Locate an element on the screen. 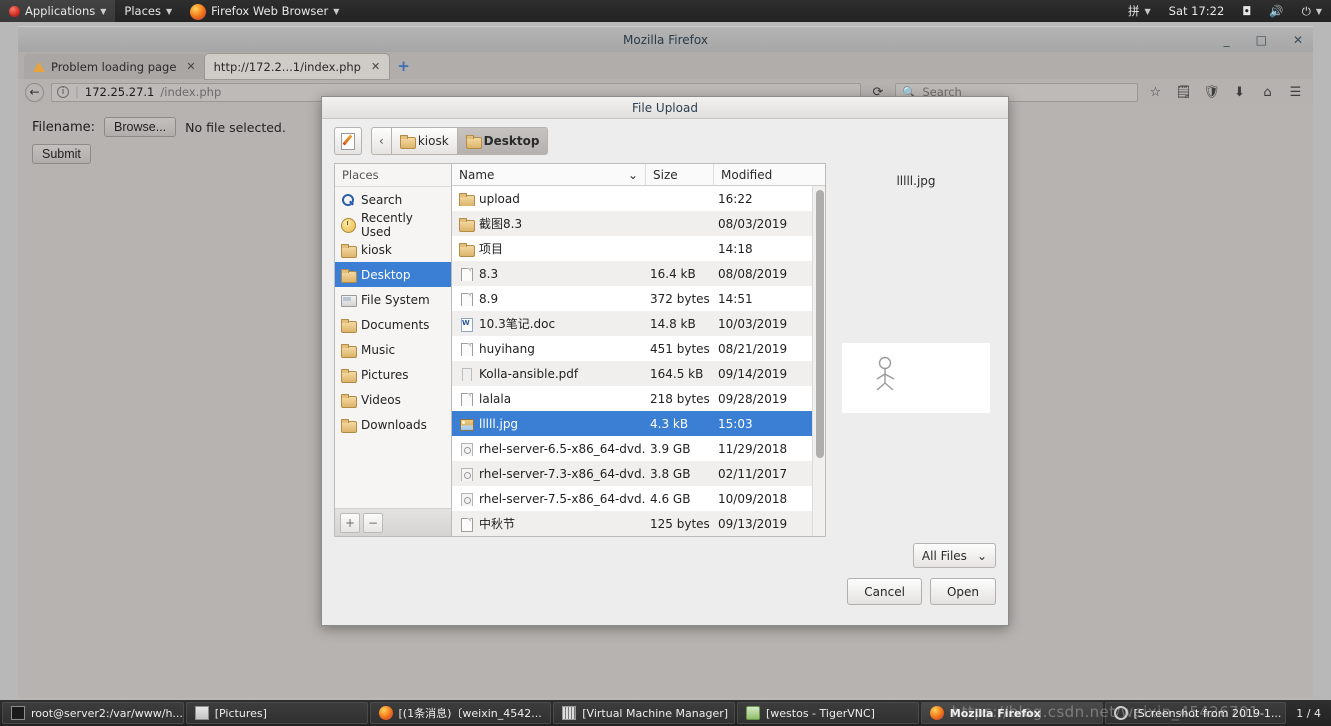 This screenshot has height=726, width=1331. page-info-icon: i is located at coordinates (63, 92).